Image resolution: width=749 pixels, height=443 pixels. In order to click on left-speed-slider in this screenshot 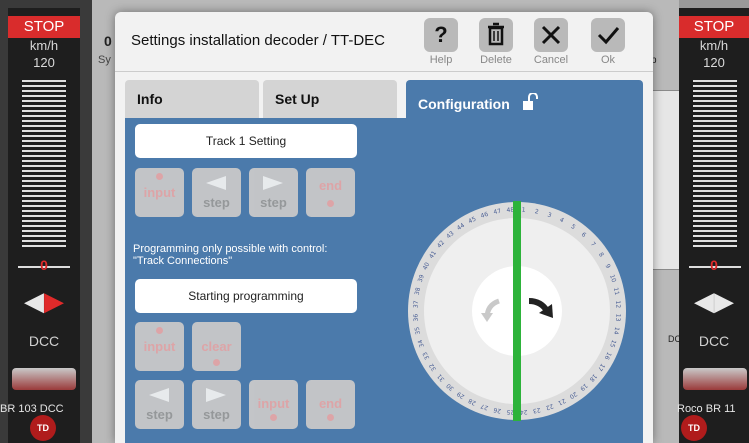, I will do `click(44, 164)`.